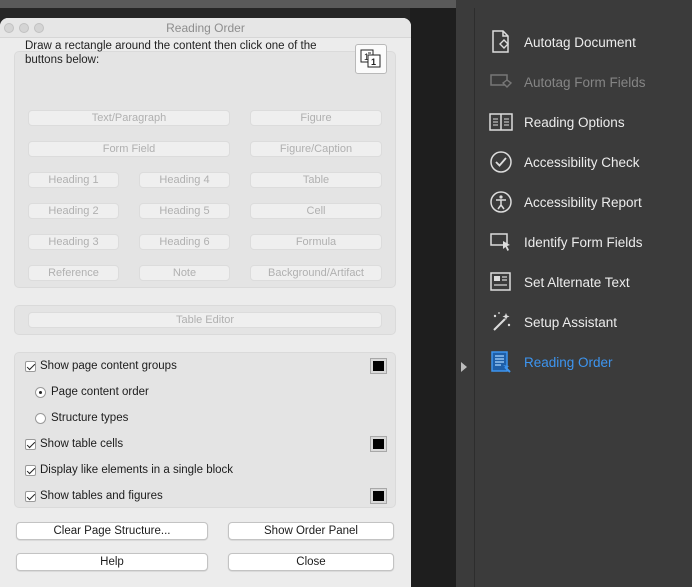  I want to click on collapse-panel-arrow-icon, so click(464, 367).